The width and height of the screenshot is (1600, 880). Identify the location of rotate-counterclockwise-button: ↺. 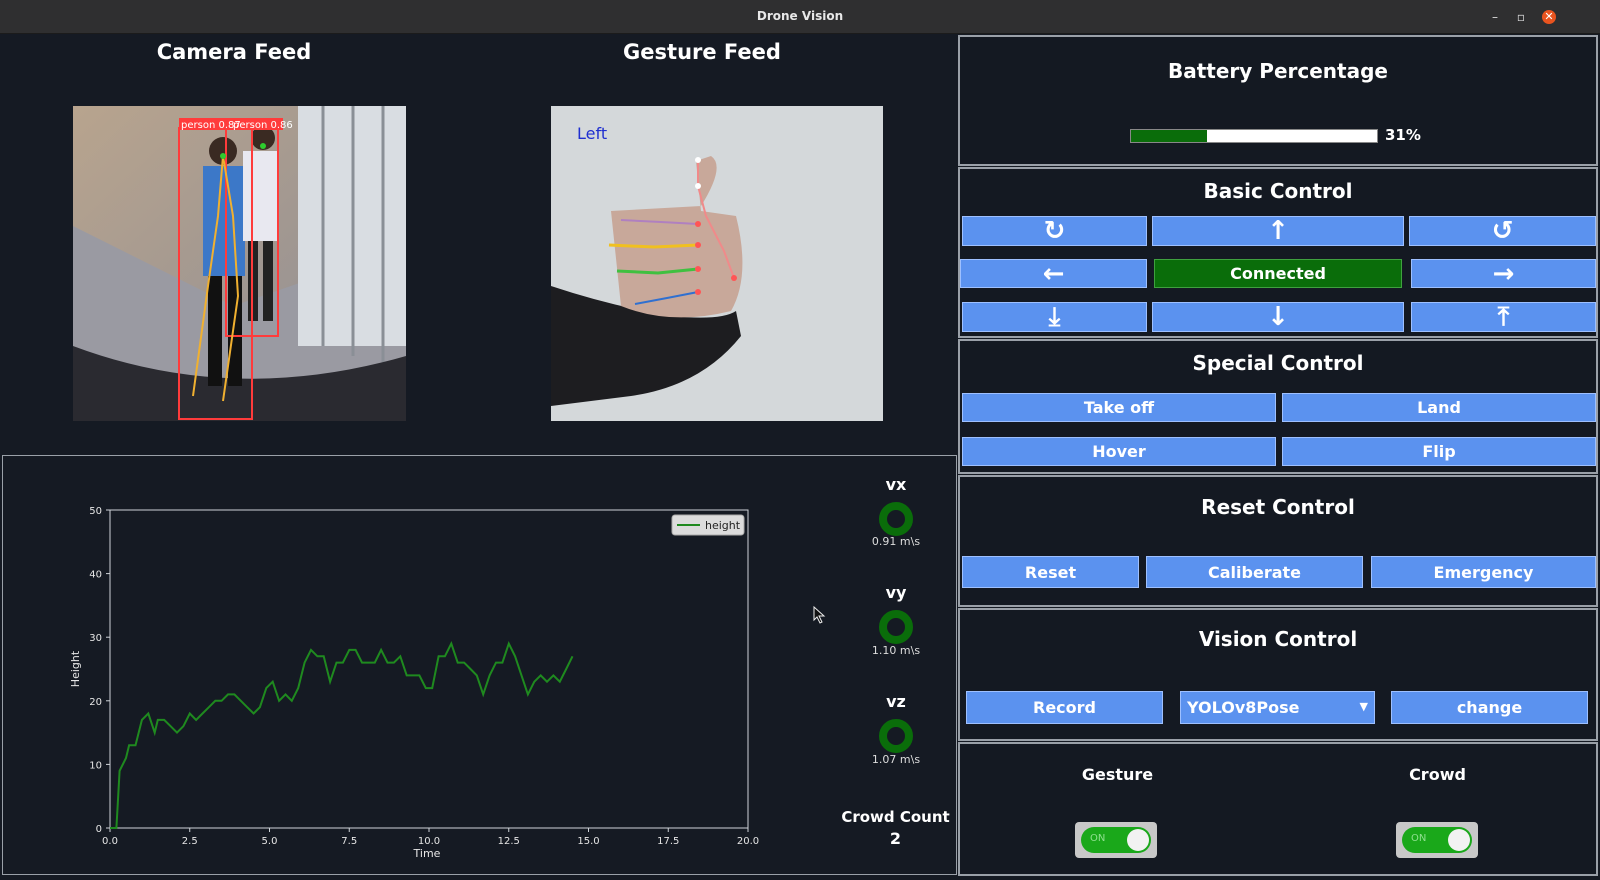
(1502, 231).